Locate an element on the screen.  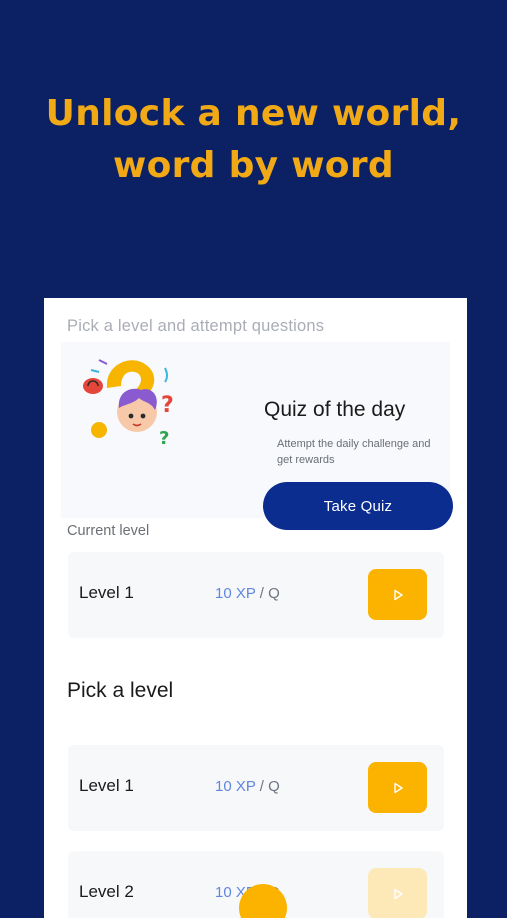
play-current-level-button is located at coordinates (397, 594).